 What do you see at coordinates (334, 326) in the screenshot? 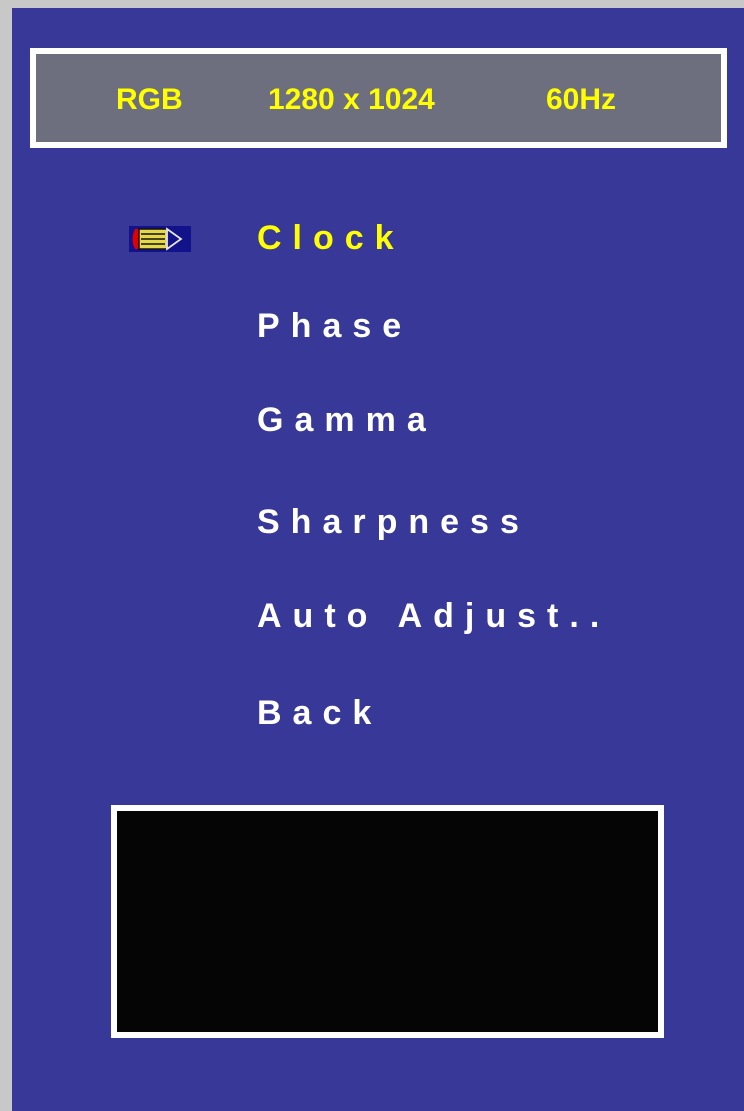
I see `menu-item-phase: Phase` at bounding box center [334, 326].